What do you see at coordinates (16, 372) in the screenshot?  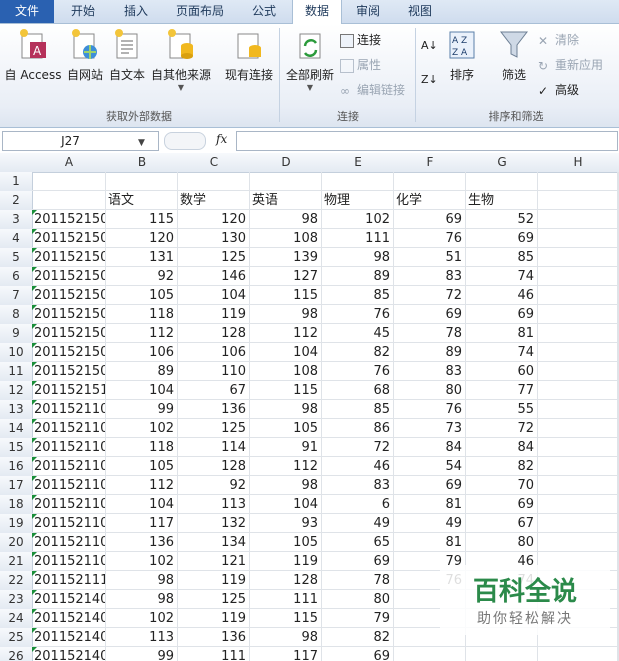 I see `row-header: 11` at bounding box center [16, 372].